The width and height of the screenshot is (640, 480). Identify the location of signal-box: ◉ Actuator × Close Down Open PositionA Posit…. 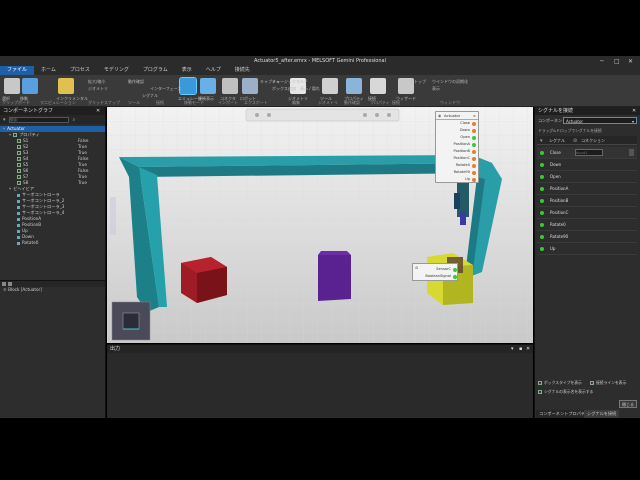
(457, 147).